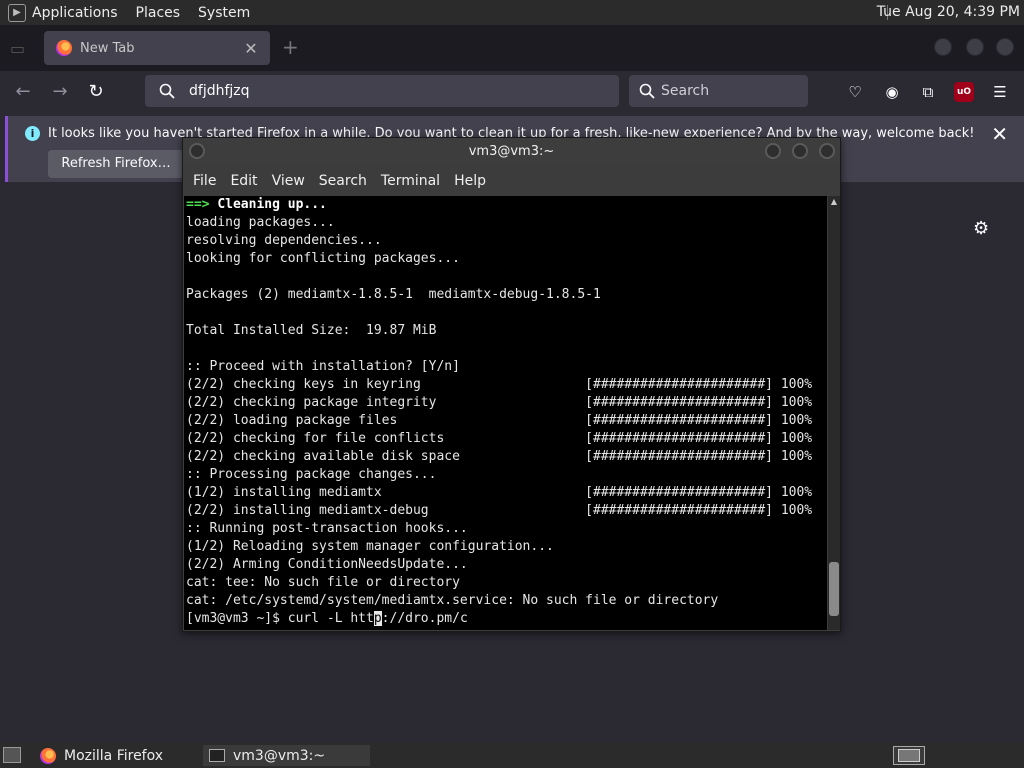 The width and height of the screenshot is (1024, 768). I want to click on url-bar: dfjdhfjzq, so click(382, 91).